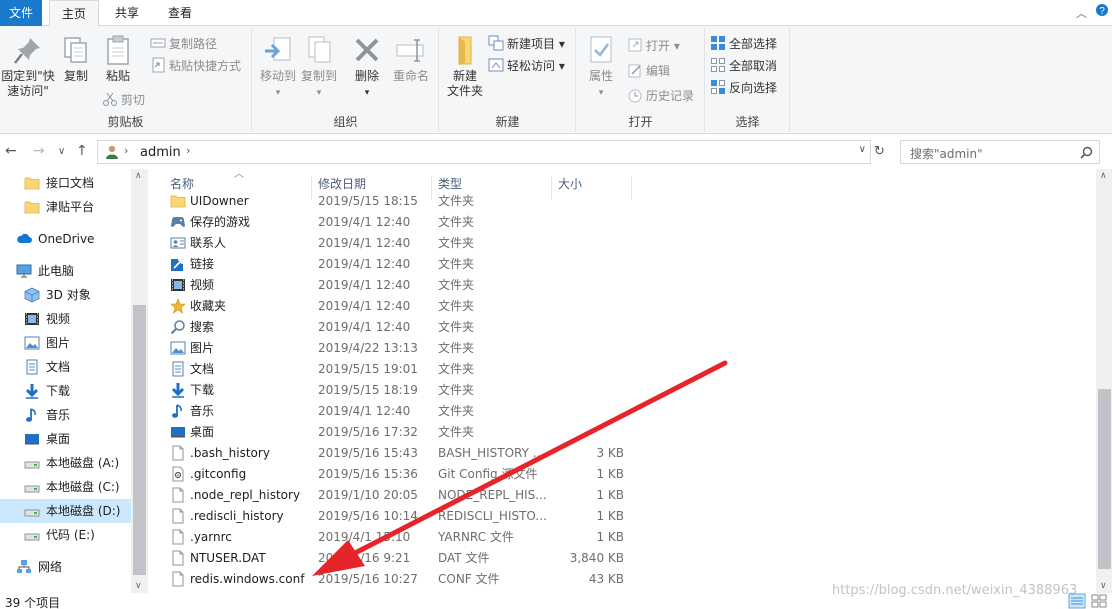 The height and width of the screenshot is (609, 1112). What do you see at coordinates (653, 46) in the screenshot?
I see `open-button: 打开 ▾` at bounding box center [653, 46].